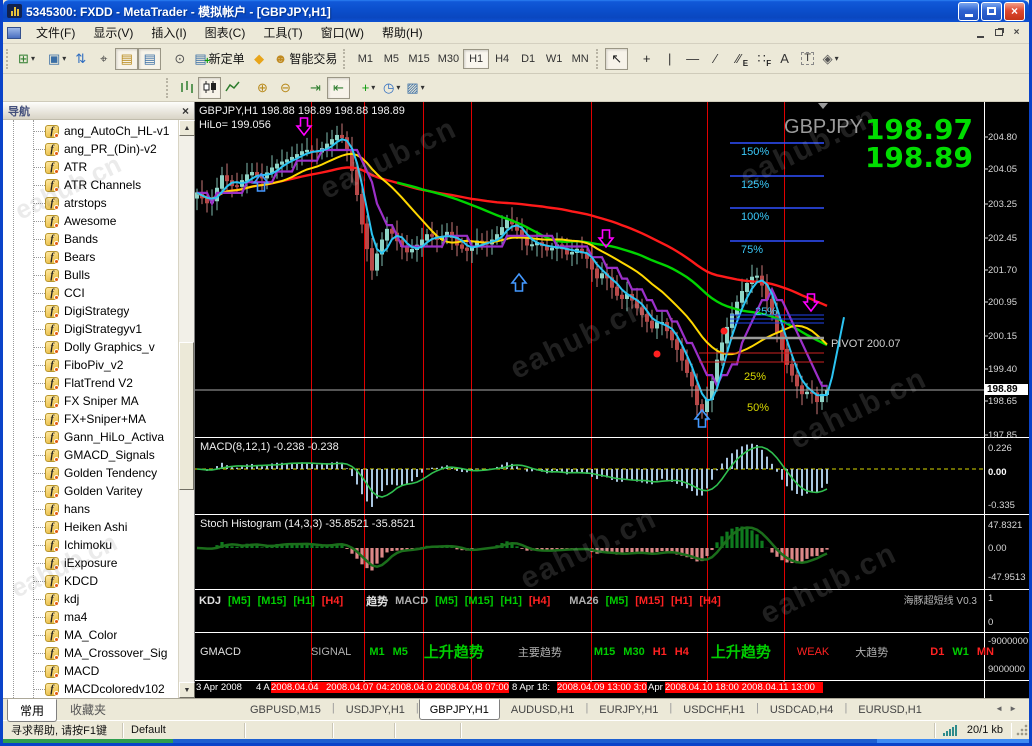  I want to click on navigator-item: f DigiStrategyv1, so click(90, 329).